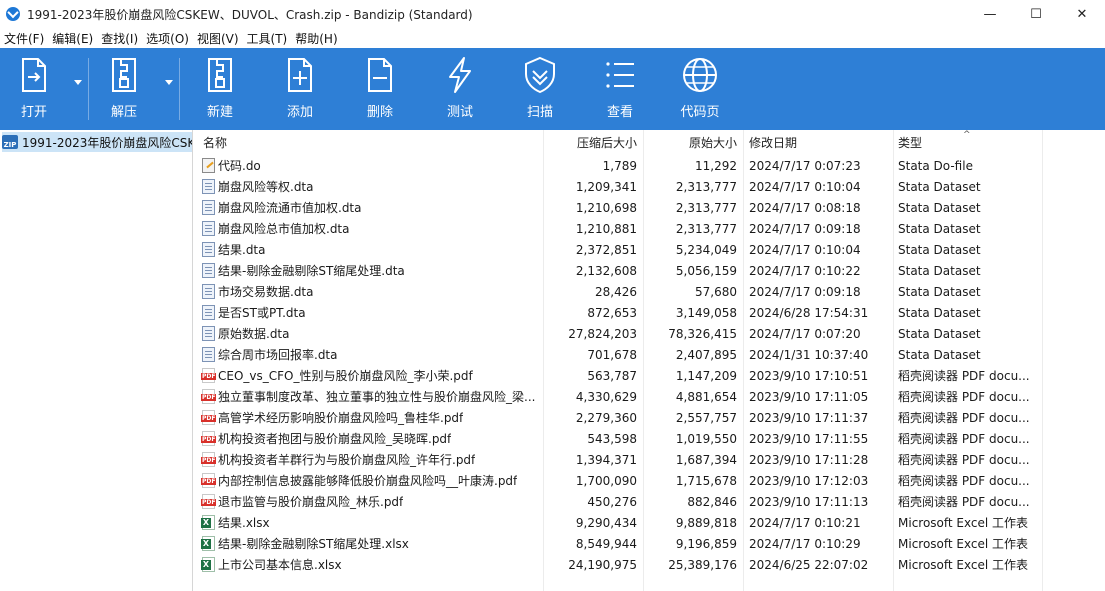 Image resolution: width=1105 pixels, height=591 pixels. I want to click on file-name: 结果.xlsx, so click(244, 523).